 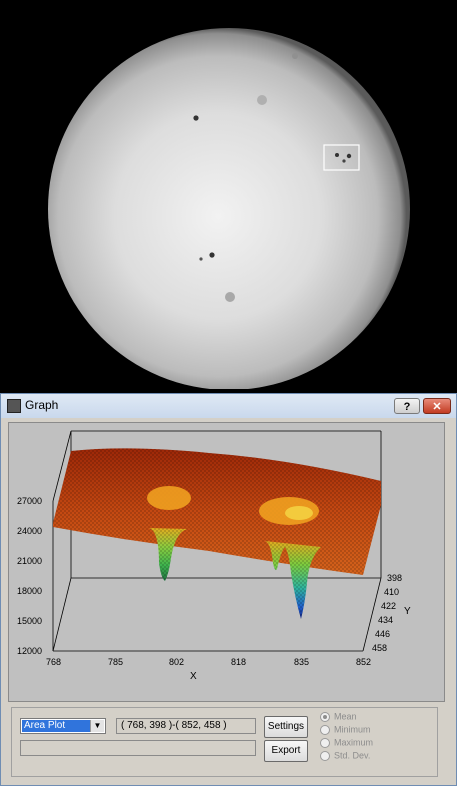 I want to click on radio-label: Maximum, so click(x=354, y=742).